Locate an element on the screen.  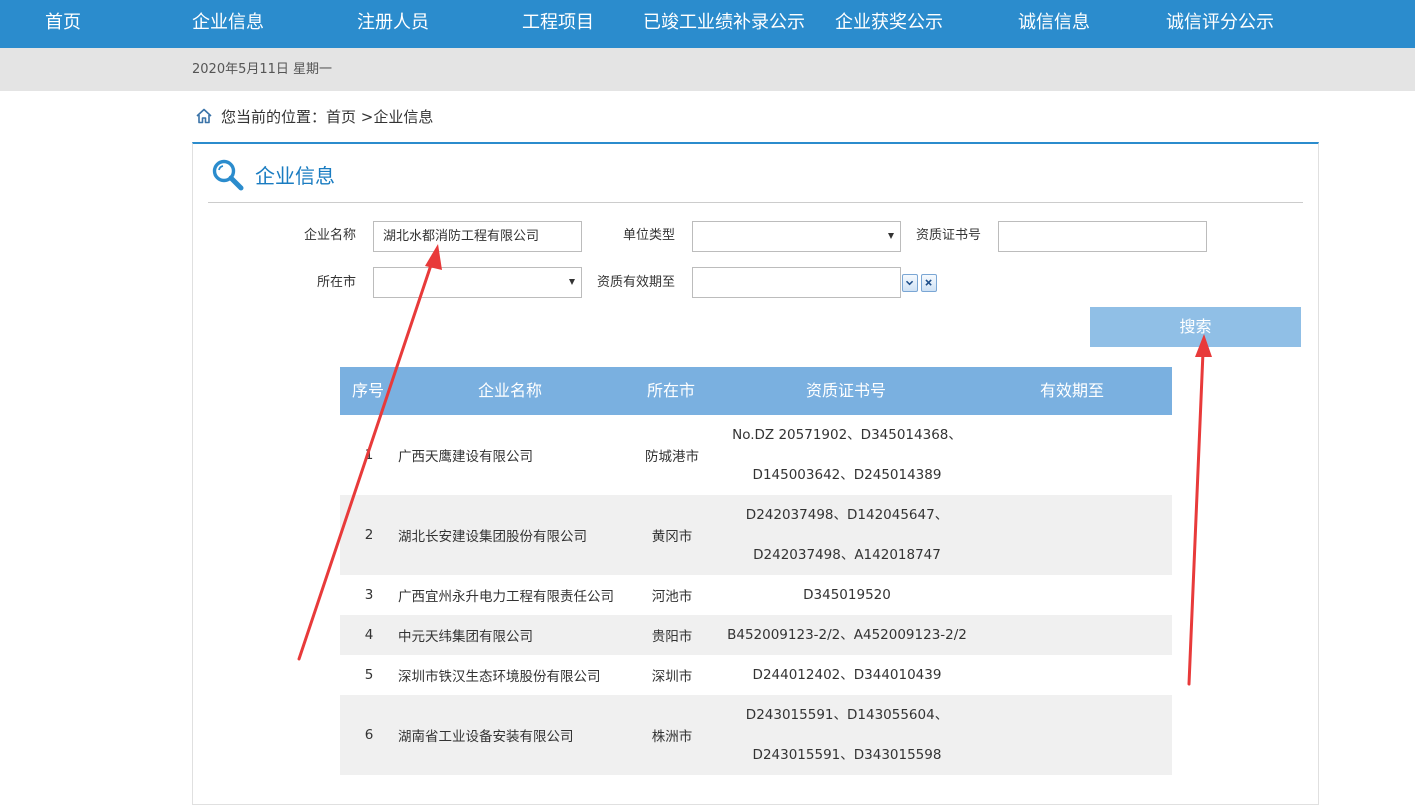
breadcrumb: 您当前的位置：首页 >企业信息 is located at coordinates (314, 117).